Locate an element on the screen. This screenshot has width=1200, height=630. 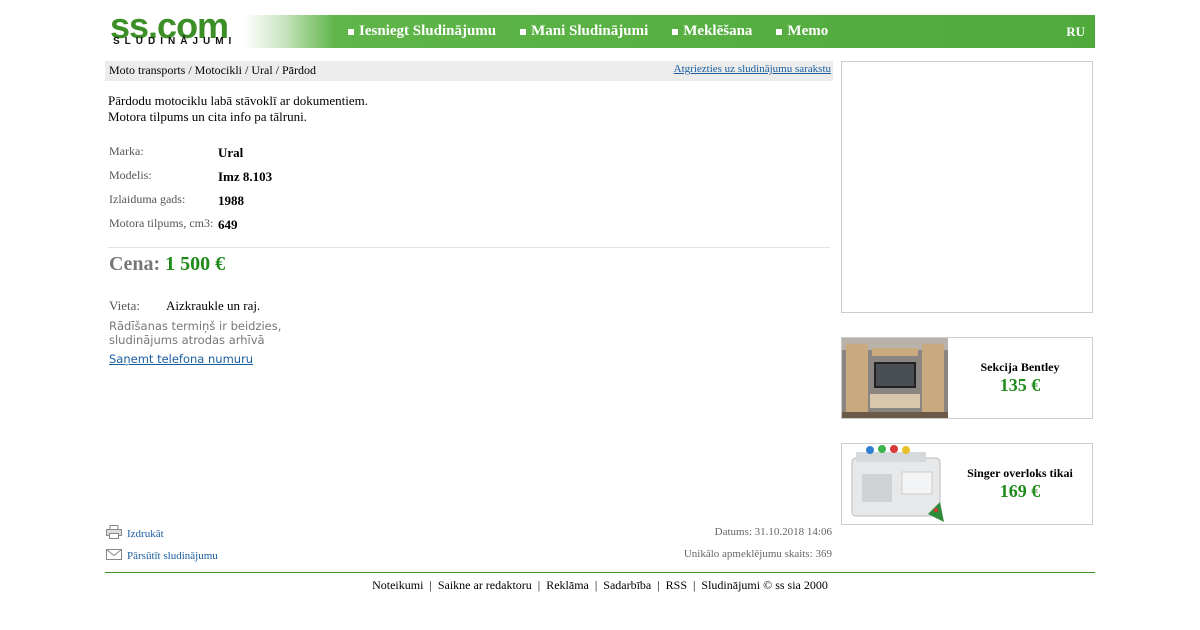
footer-link-rules: Noteikumi is located at coordinates (397, 585).